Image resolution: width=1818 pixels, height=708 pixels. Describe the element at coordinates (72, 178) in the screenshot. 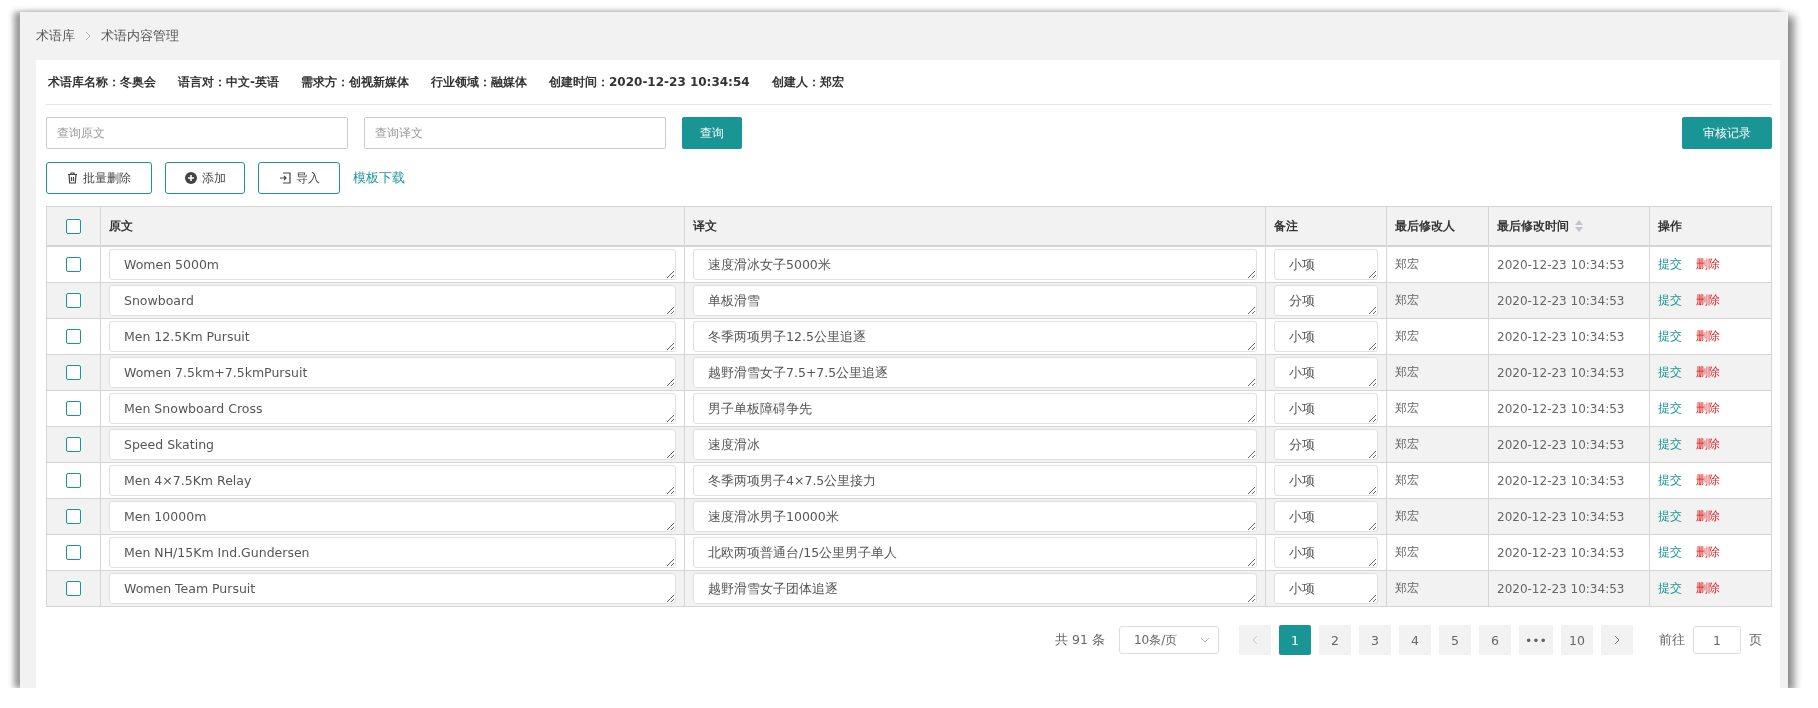

I see `trash-icon` at that location.